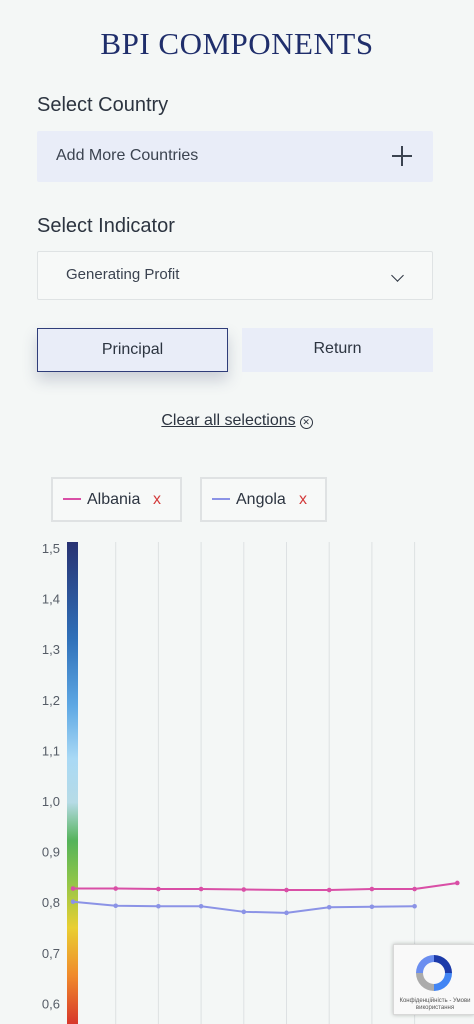 The image size is (474, 1024). Describe the element at coordinates (51, 852) in the screenshot. I see `y-tick-label: 0,9` at that location.